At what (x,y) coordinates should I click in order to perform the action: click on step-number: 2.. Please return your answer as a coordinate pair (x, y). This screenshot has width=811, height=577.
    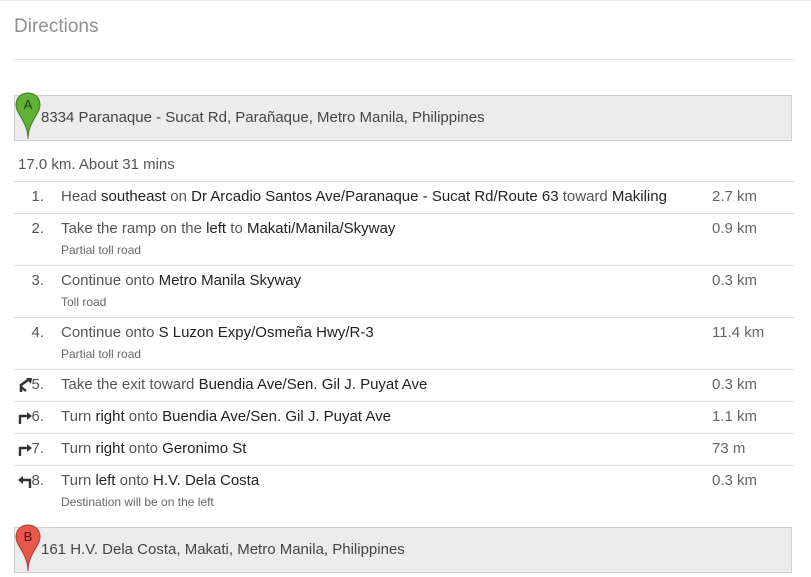
    Looking at the image, I should click on (37, 228).